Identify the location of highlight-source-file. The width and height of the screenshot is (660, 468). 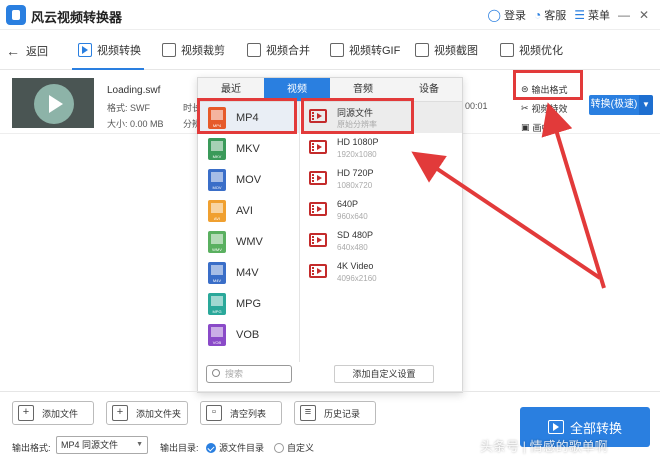
(357, 116).